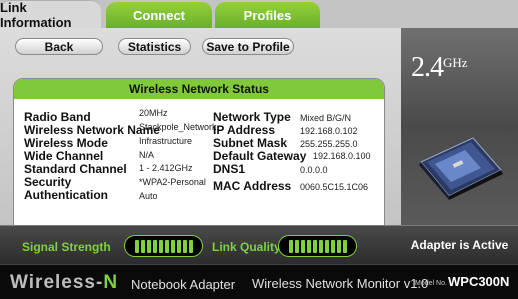 The width and height of the screenshot is (518, 299). What do you see at coordinates (314, 170) in the screenshot?
I see `dns1-value: 0.0.0.0` at bounding box center [314, 170].